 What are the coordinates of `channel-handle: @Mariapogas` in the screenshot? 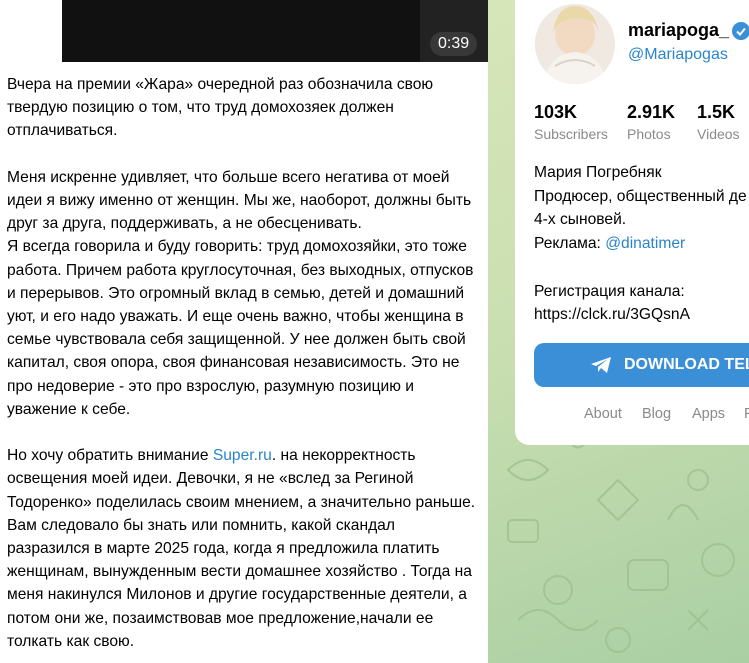 It's located at (678, 55).